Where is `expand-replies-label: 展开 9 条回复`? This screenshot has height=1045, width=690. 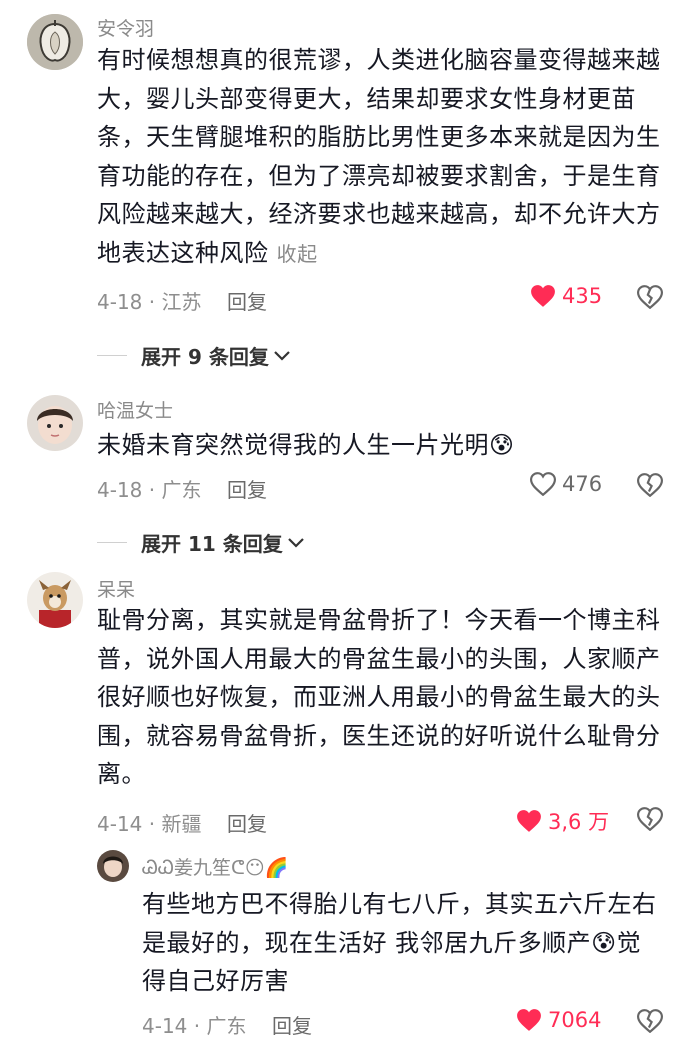
expand-replies-label: 展开 9 条回复 is located at coordinates (205, 357).